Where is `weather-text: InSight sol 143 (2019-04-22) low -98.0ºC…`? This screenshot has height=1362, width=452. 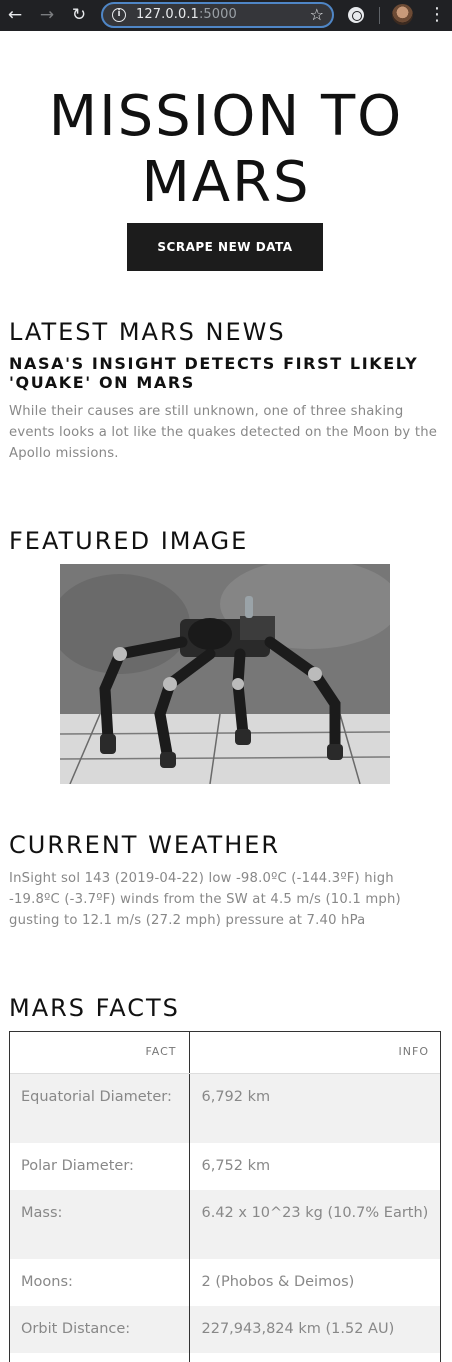 weather-text: InSight sol 143 (2019-04-22) low -98.0ºC… is located at coordinates (205, 899).